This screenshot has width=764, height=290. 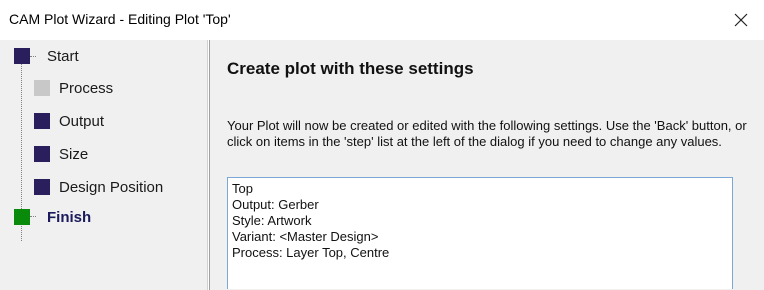 I want to click on step-process: Process, so click(x=63, y=88).